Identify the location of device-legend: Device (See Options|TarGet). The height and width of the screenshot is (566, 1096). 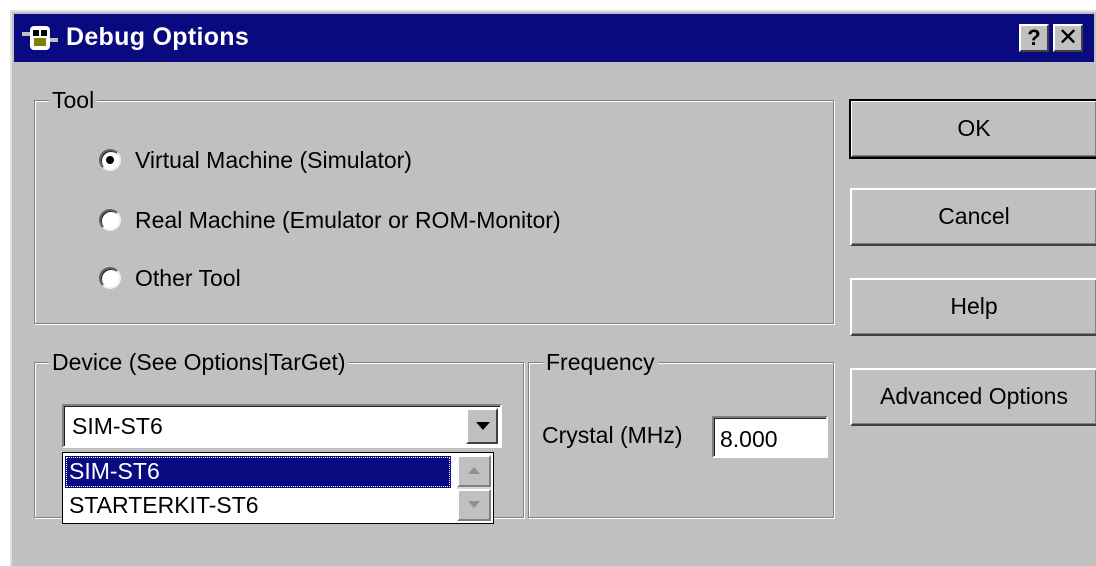
(199, 362).